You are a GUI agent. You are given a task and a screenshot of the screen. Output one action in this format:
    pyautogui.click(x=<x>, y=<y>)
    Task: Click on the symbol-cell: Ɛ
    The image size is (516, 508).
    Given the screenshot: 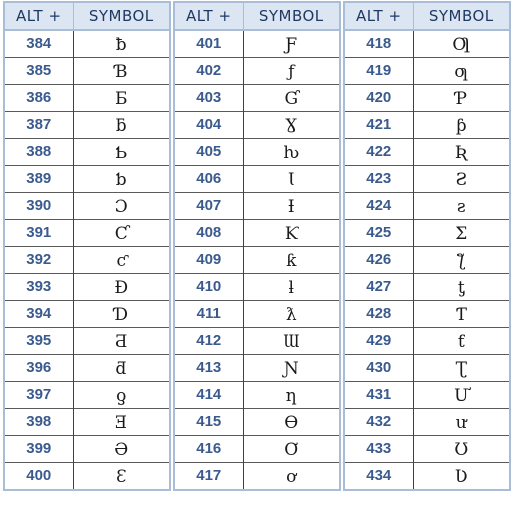 What is the action you would take?
    pyautogui.click(x=121, y=475)
    